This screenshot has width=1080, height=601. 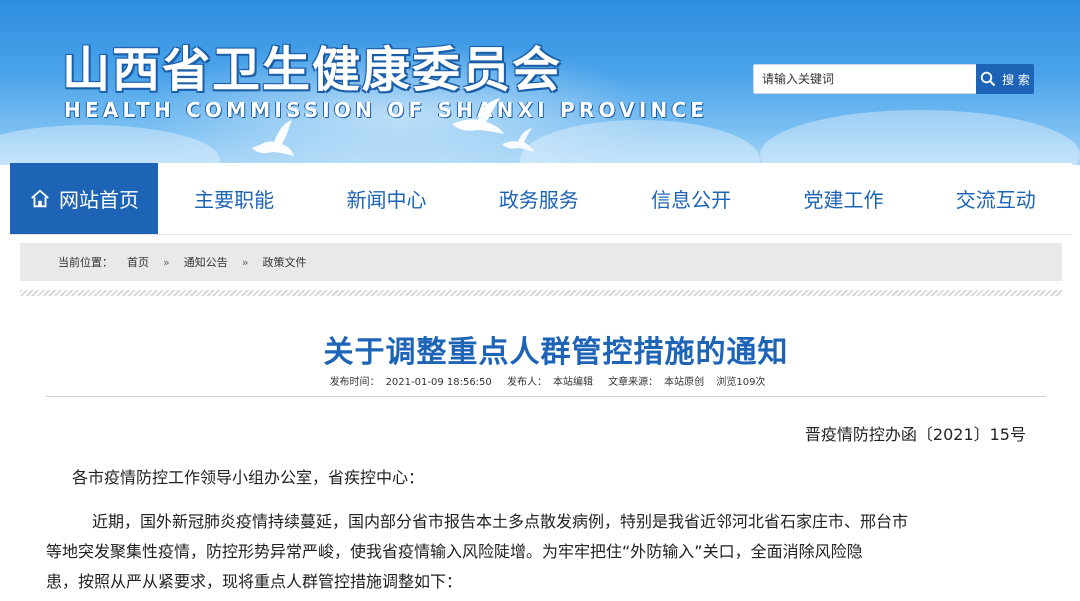 What do you see at coordinates (284, 262) in the screenshot?
I see `breadcrumb-policy-link: 政策文件` at bounding box center [284, 262].